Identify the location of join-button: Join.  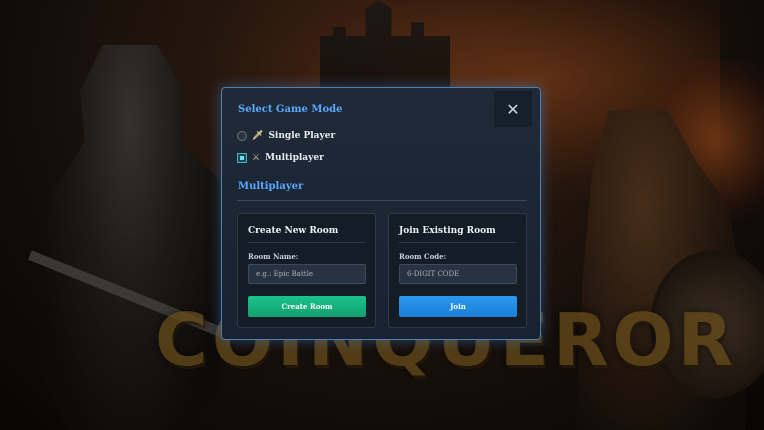
(458, 306).